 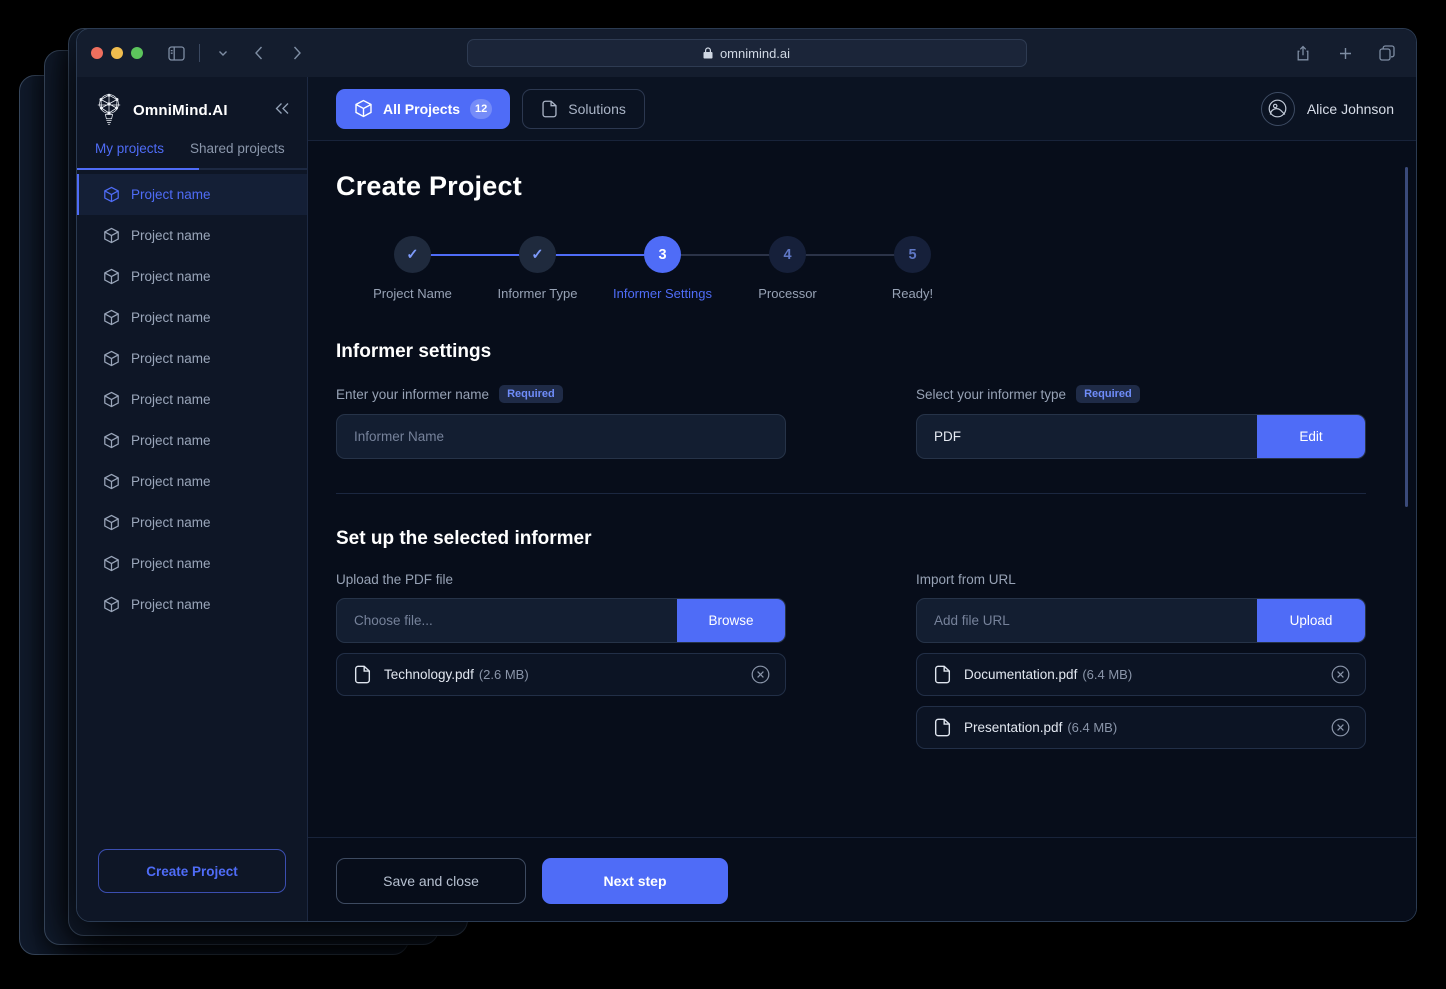 What do you see at coordinates (129, 154) in the screenshot?
I see `sidebar-tab-my-projects: My projects` at bounding box center [129, 154].